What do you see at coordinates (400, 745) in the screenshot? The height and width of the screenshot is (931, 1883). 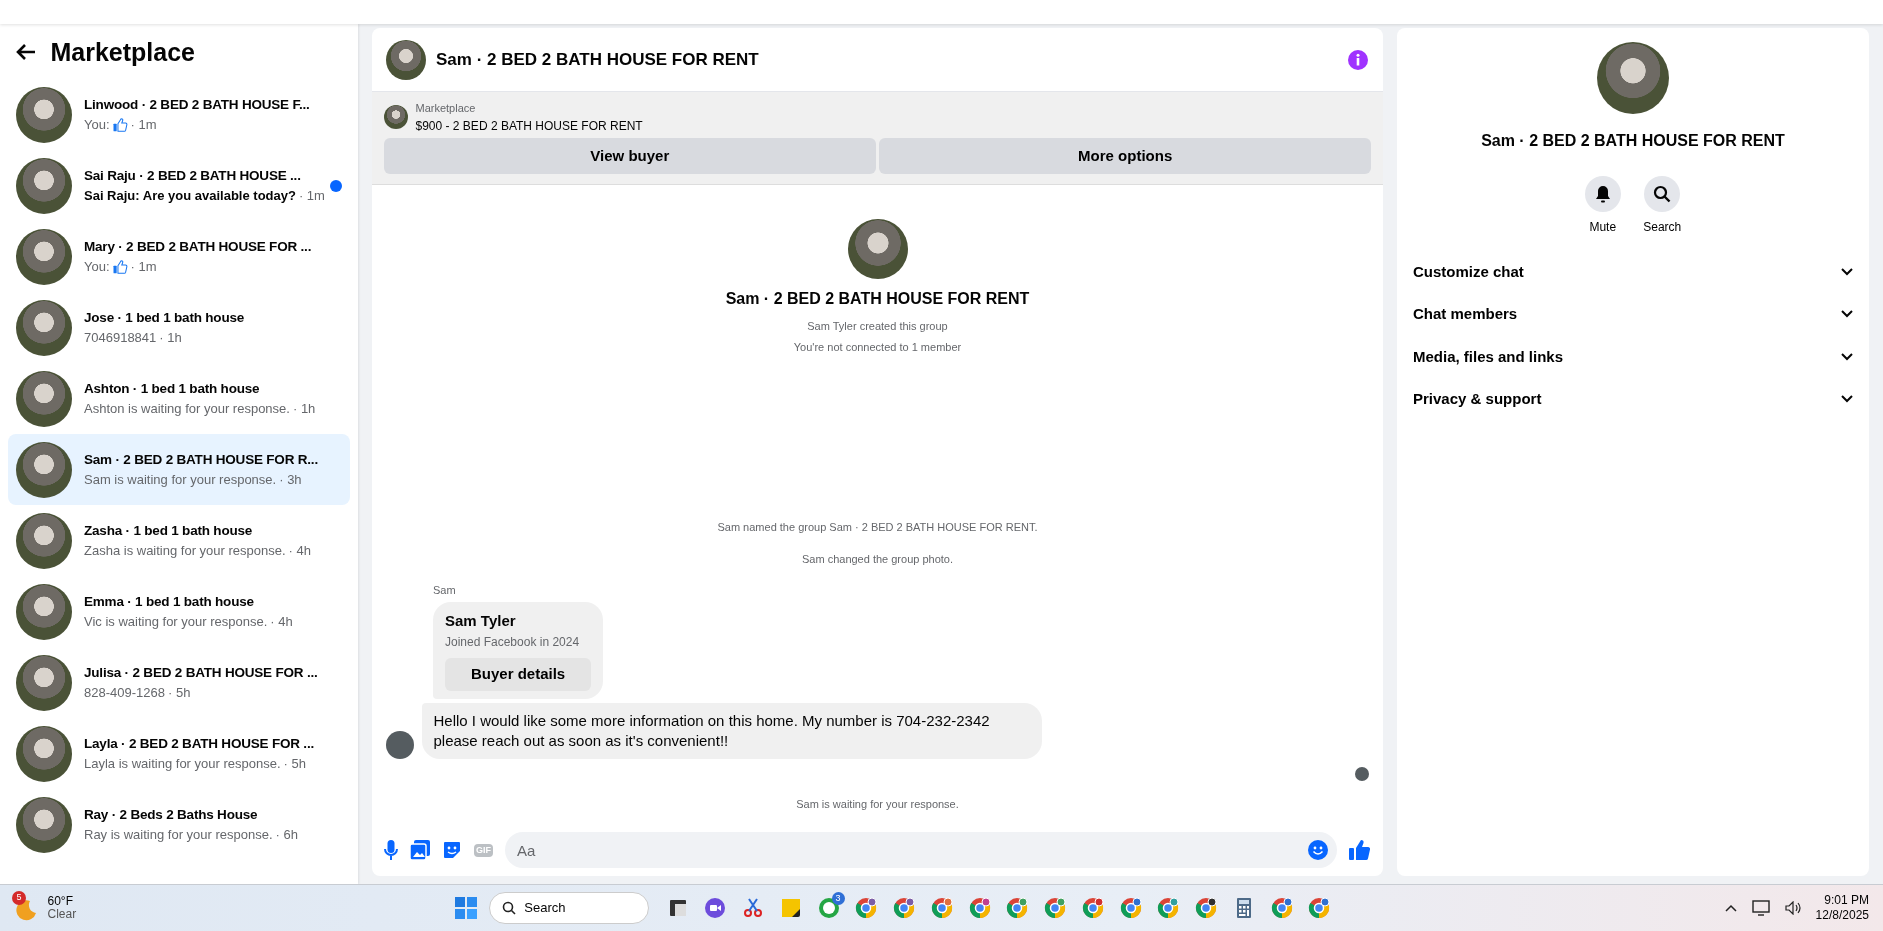 I see `sender-avatar` at bounding box center [400, 745].